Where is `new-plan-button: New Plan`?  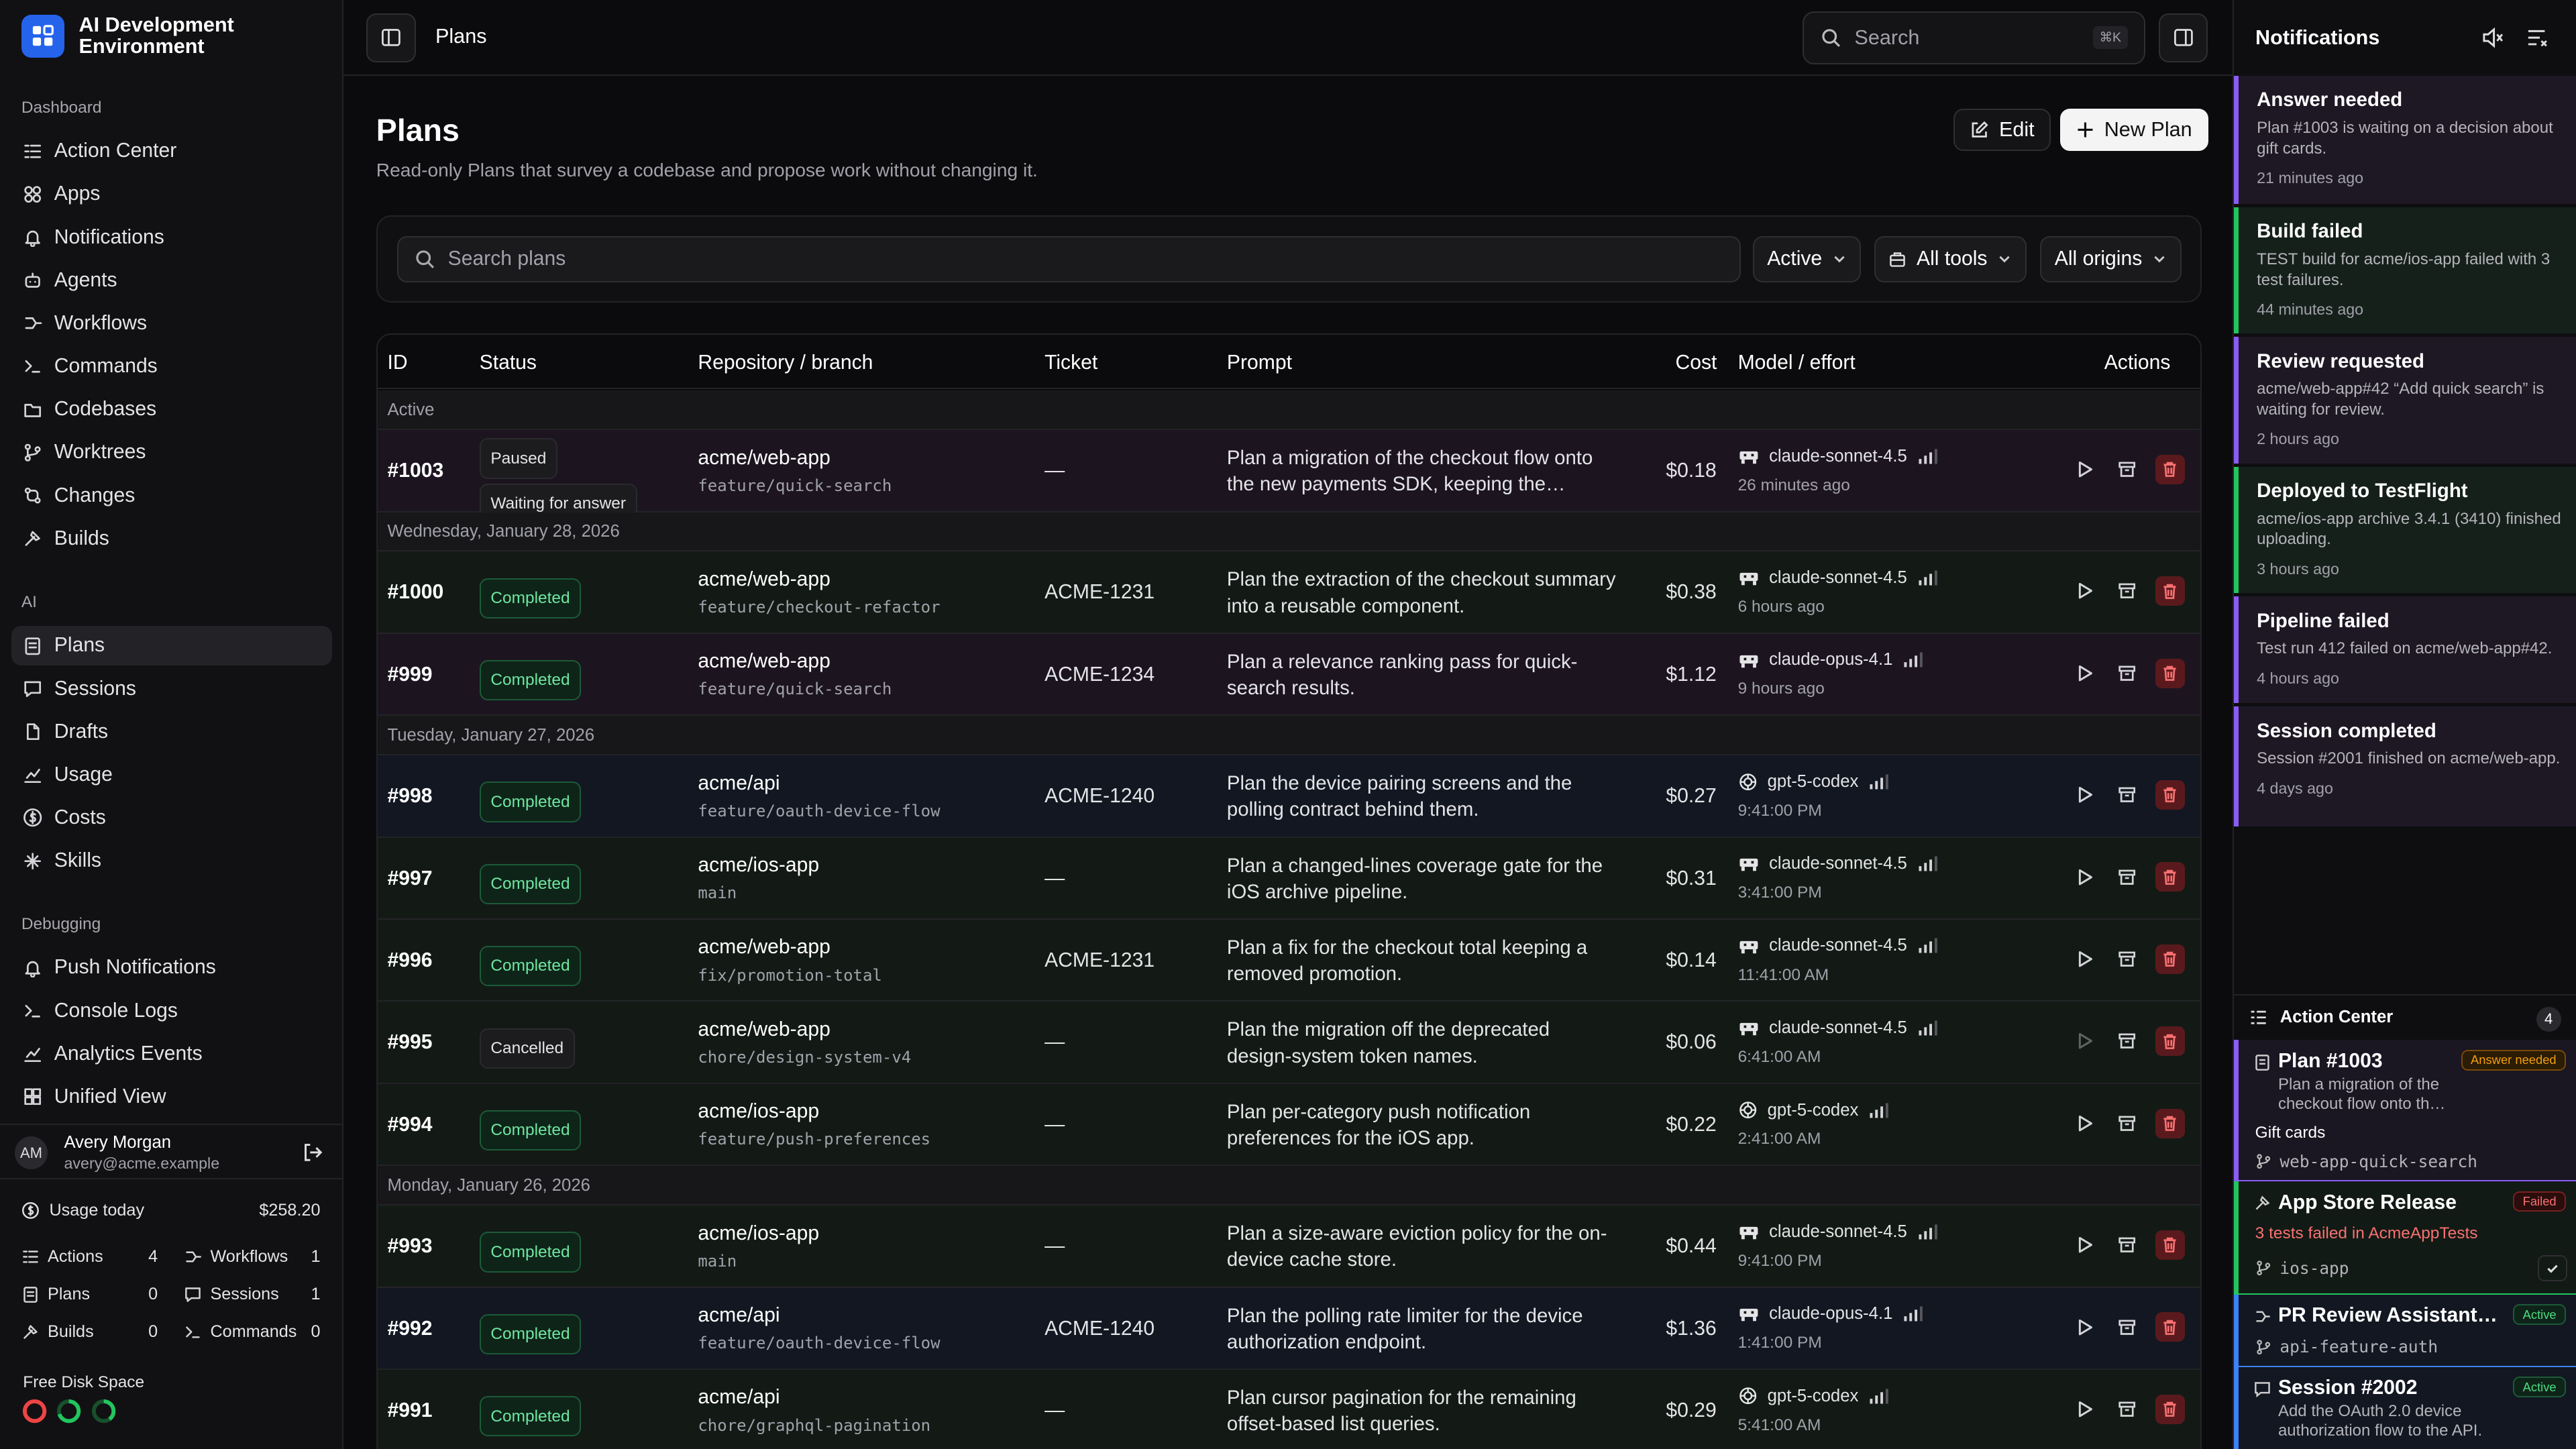 new-plan-button: New Plan is located at coordinates (2134, 130).